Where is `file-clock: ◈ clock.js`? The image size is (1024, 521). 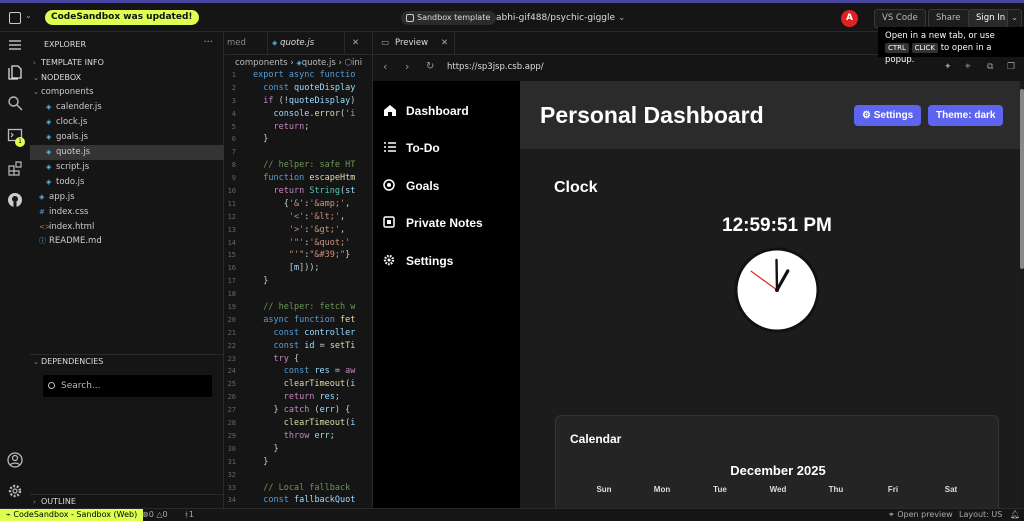
file-clock: ◈ clock.js is located at coordinates (127, 122).